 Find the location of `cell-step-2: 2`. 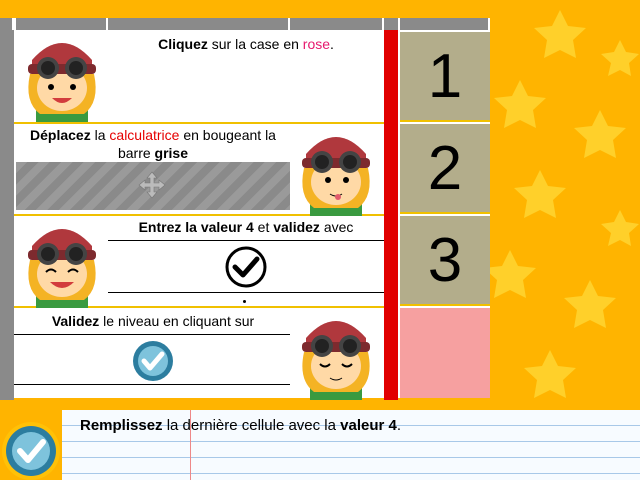

cell-step-2: 2 is located at coordinates (445, 169).